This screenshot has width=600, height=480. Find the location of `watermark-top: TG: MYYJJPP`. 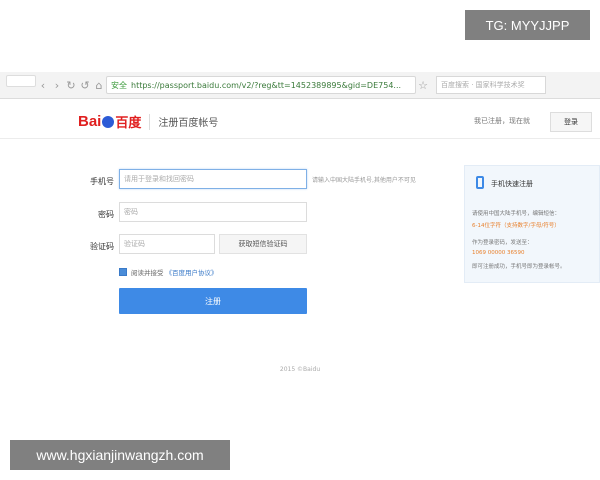

watermark-top: TG: MYYJJPP is located at coordinates (527, 25).